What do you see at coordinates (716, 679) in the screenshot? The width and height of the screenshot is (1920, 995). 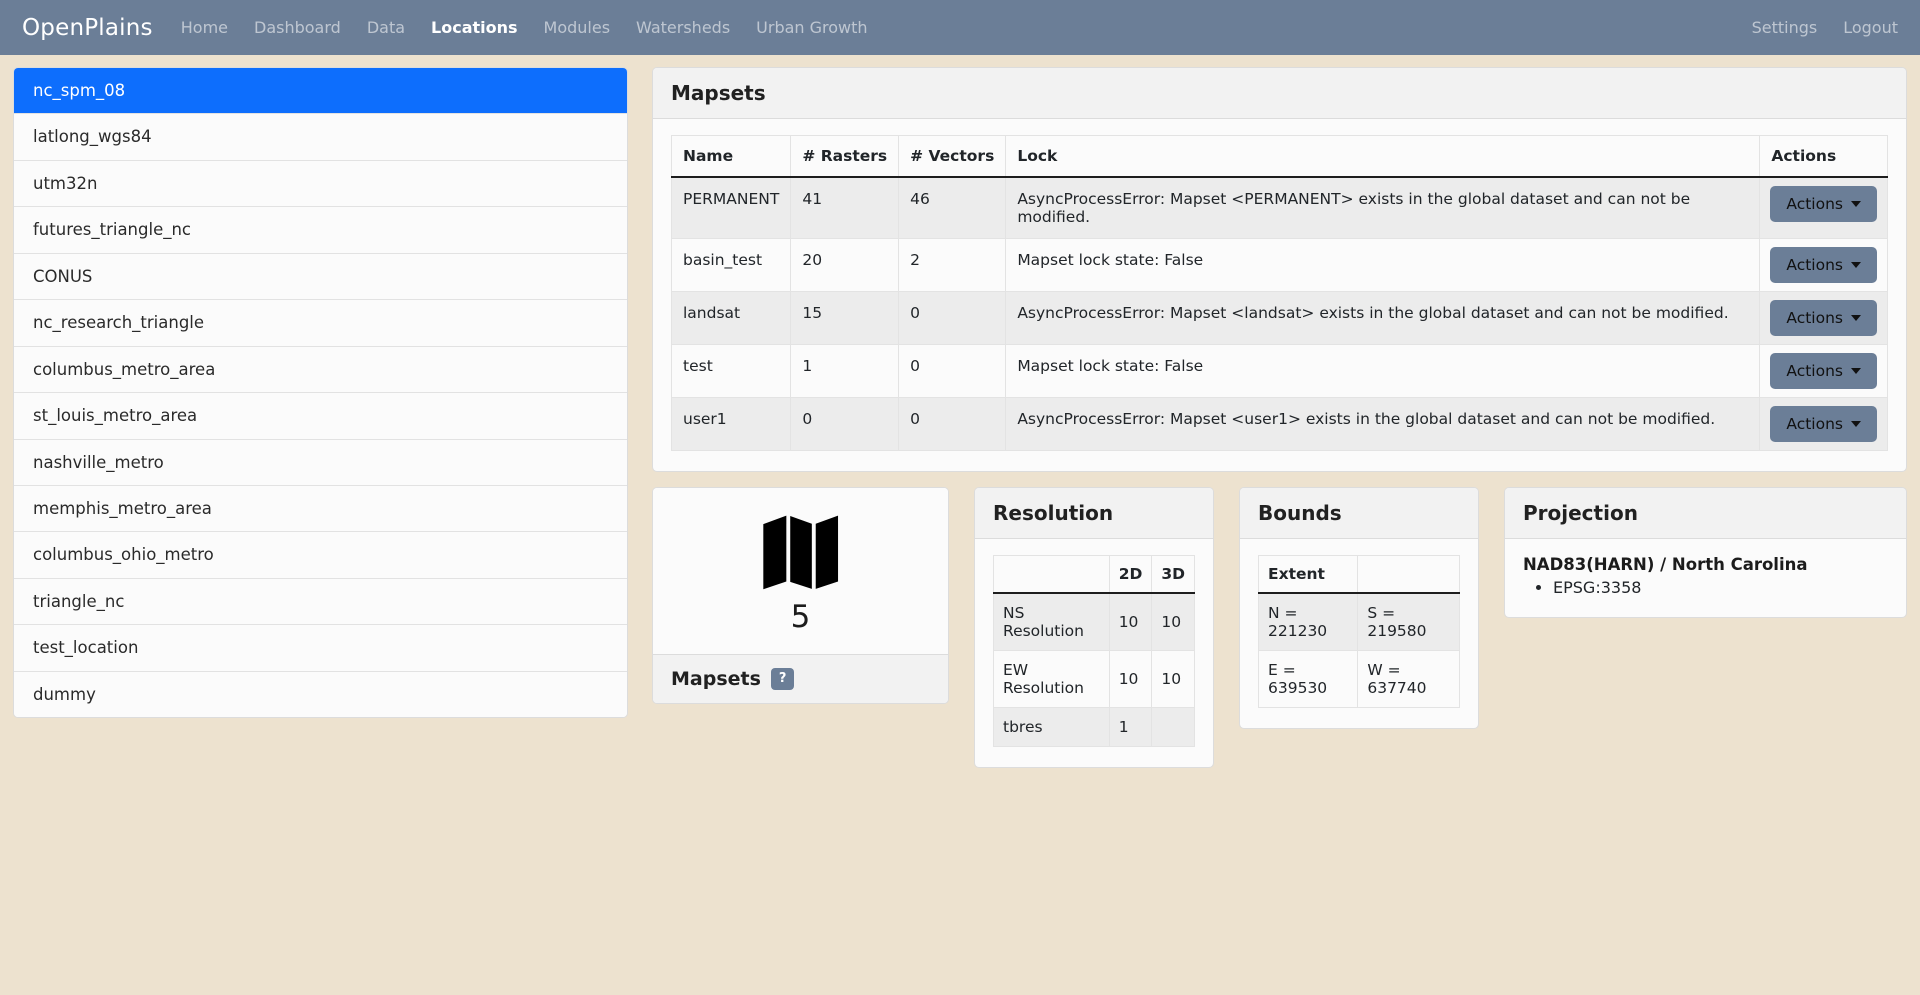 I see `mapset-count-label: Mapsets` at bounding box center [716, 679].